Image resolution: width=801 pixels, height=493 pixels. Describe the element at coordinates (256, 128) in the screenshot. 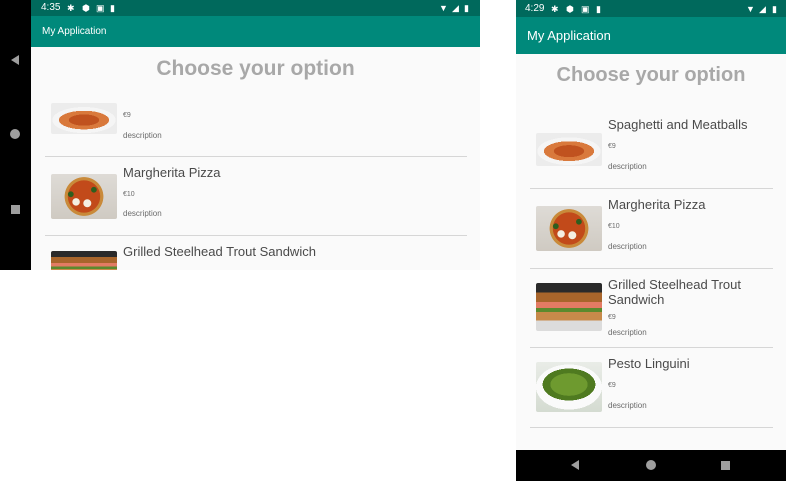

I see `list-item: €9 description` at that location.